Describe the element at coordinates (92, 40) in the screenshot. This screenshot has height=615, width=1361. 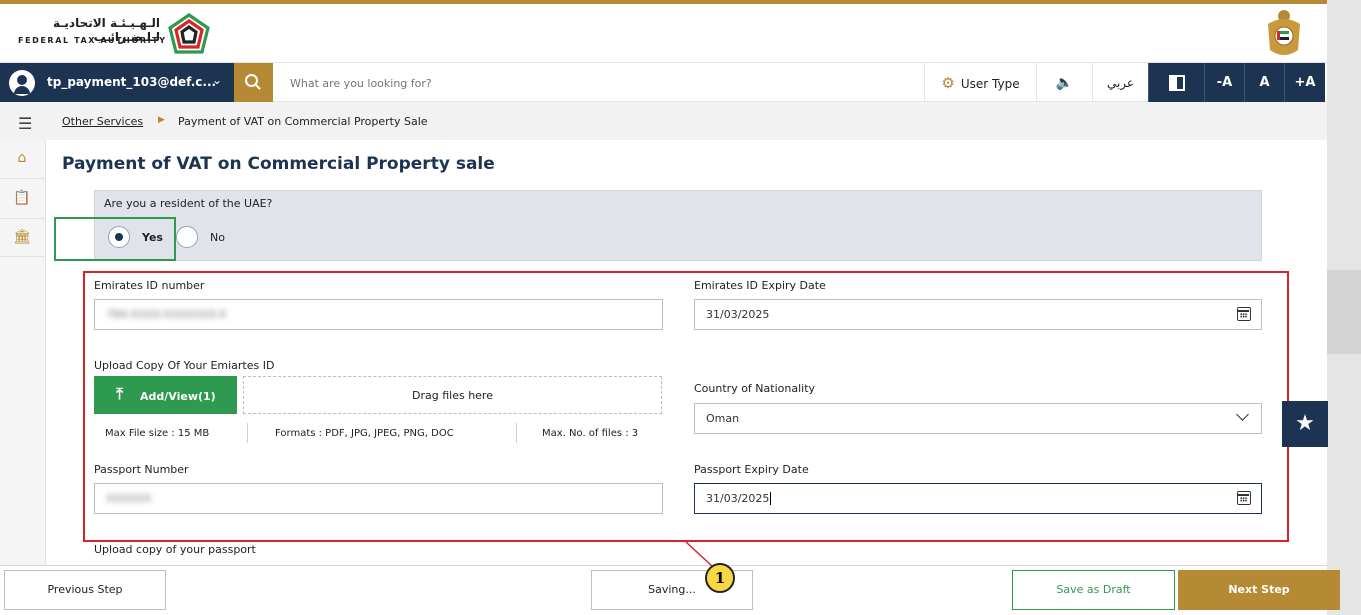
I see `logo-english-text: FEDERAL TAX AUTHORITY` at that location.